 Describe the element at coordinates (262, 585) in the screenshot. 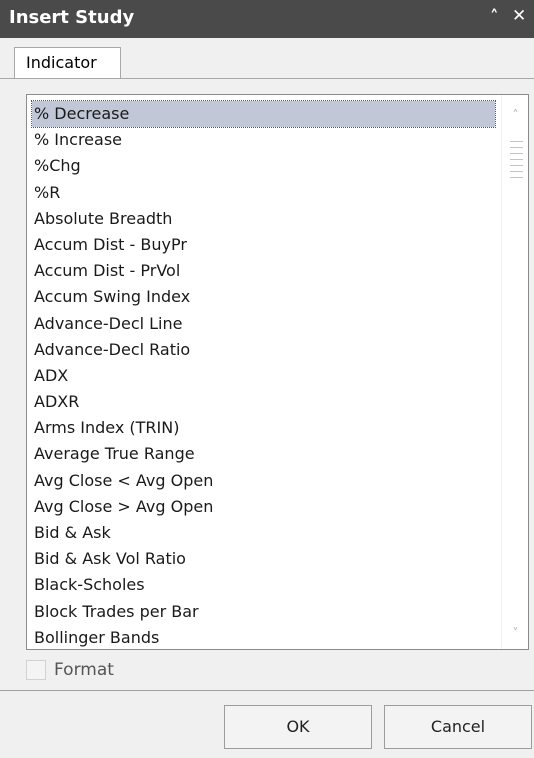

I see `study-list-item: Black-Scholes` at that location.